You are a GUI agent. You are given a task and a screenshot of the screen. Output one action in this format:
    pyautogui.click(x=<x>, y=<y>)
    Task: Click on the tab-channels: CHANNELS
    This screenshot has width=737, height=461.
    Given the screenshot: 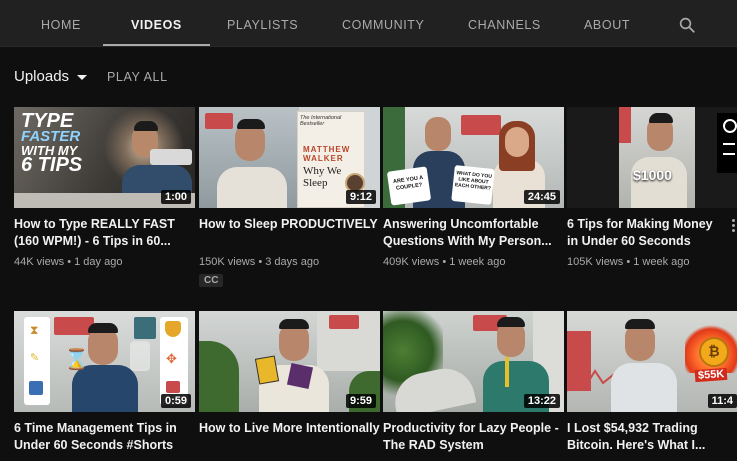 What is the action you would take?
    pyautogui.click(x=504, y=23)
    